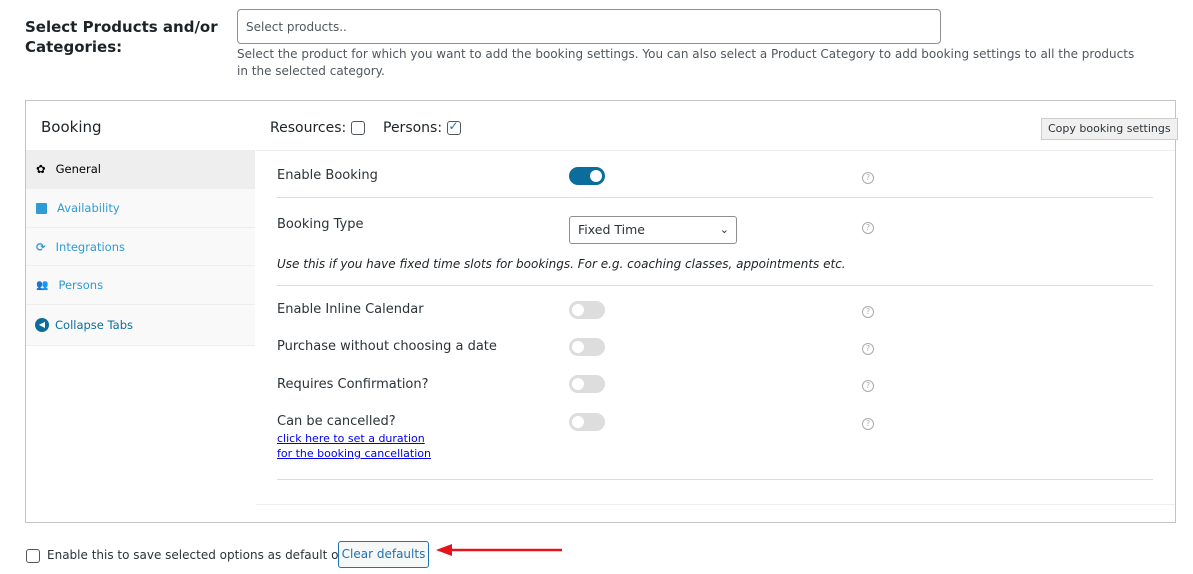 The height and width of the screenshot is (574, 1193). Describe the element at coordinates (1109, 129) in the screenshot. I see `copy-booking-settings-button: Copy booking settings` at that location.